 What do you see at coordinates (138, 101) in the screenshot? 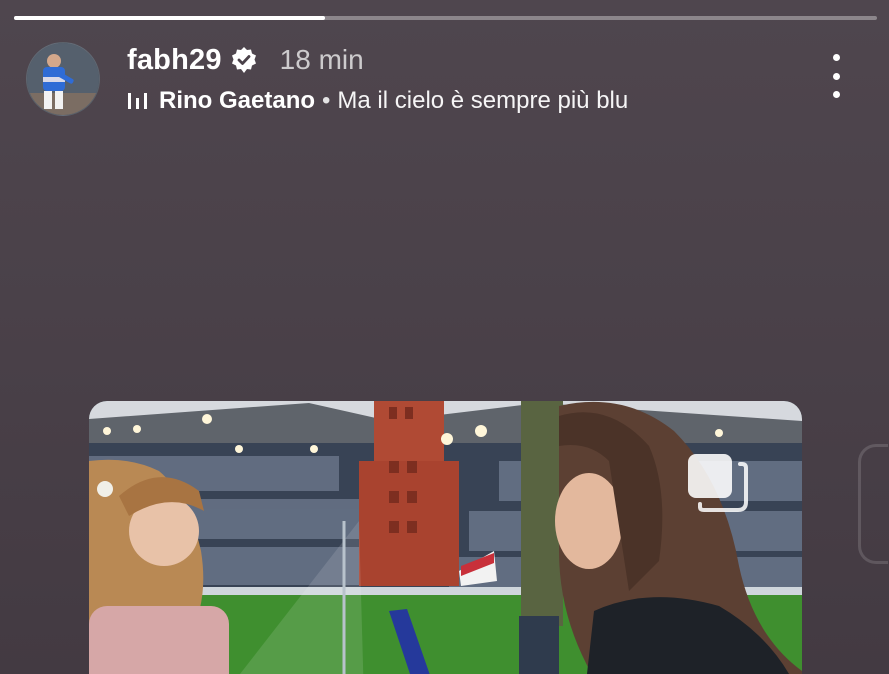
I see `music-bars-icon` at bounding box center [138, 101].